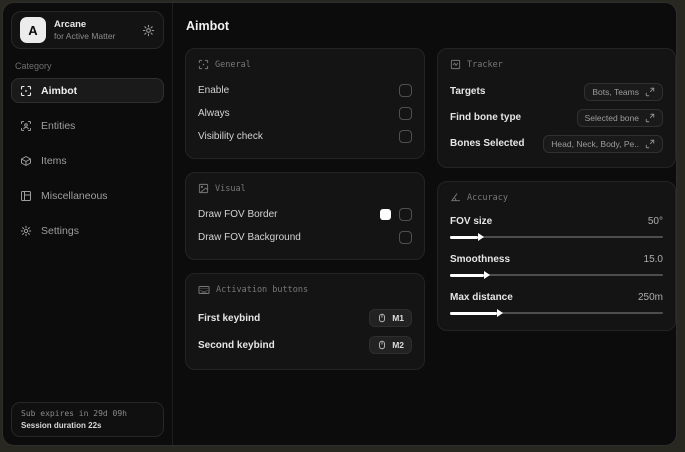 This screenshot has height=452, width=685. What do you see at coordinates (405, 90) in the screenshot?
I see `enable-checkbox` at bounding box center [405, 90].